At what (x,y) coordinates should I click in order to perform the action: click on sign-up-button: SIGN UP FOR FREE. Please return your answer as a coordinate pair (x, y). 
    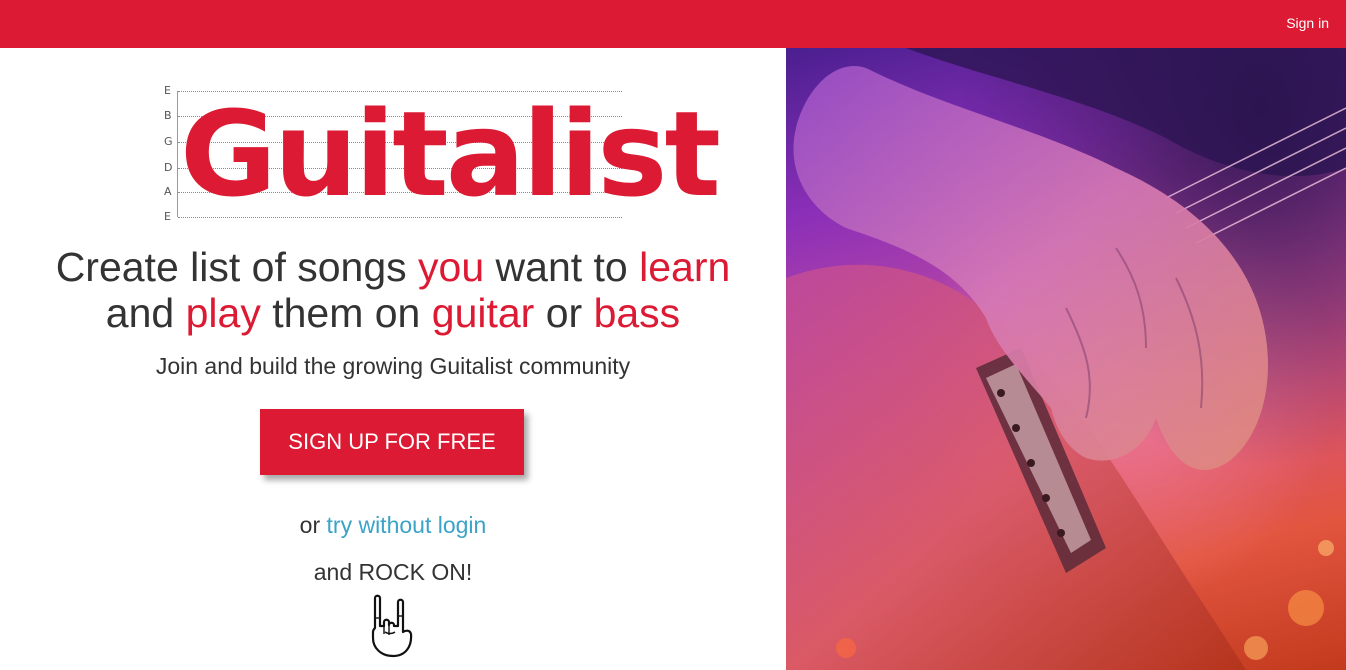
    Looking at the image, I should click on (392, 442).